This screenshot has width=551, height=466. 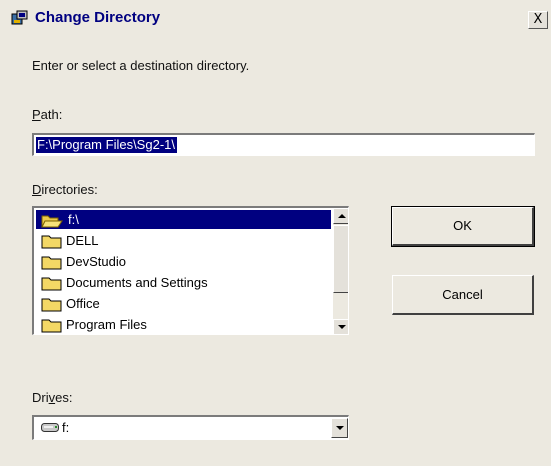 I want to click on cancel-button: Cancel, so click(x=463, y=295).